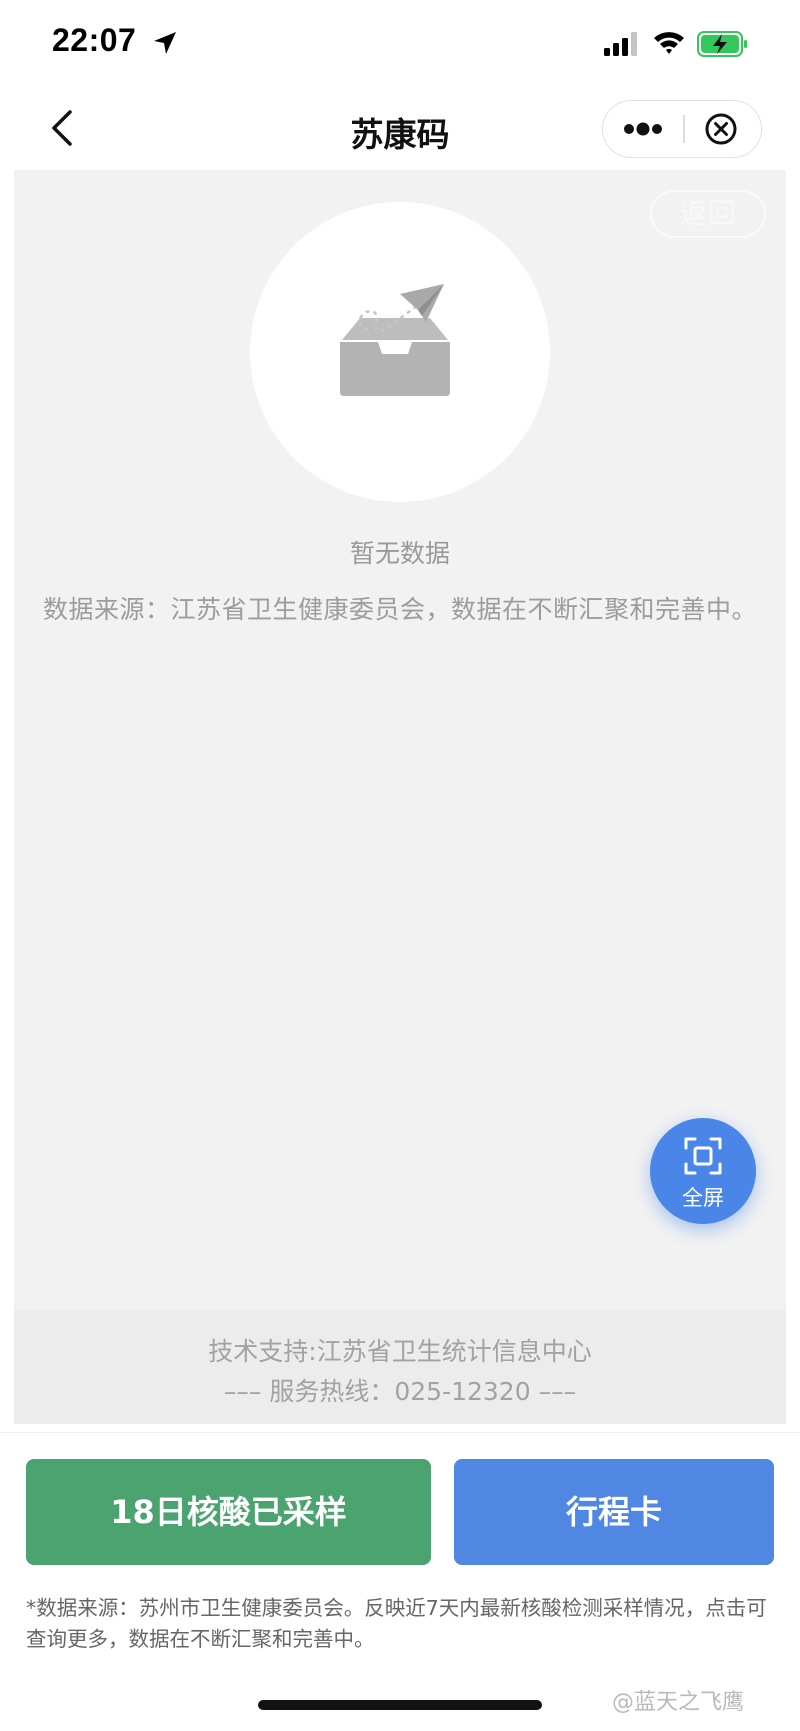 The height and width of the screenshot is (1731, 800). Describe the element at coordinates (395, 340) in the screenshot. I see `empty-tray-paper-plane-icon` at that location.